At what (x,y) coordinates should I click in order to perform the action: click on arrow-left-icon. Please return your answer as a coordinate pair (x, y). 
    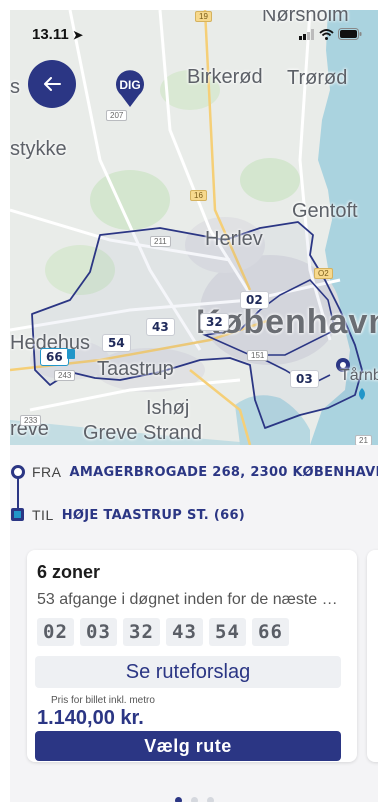
    Looking at the image, I should click on (52, 84).